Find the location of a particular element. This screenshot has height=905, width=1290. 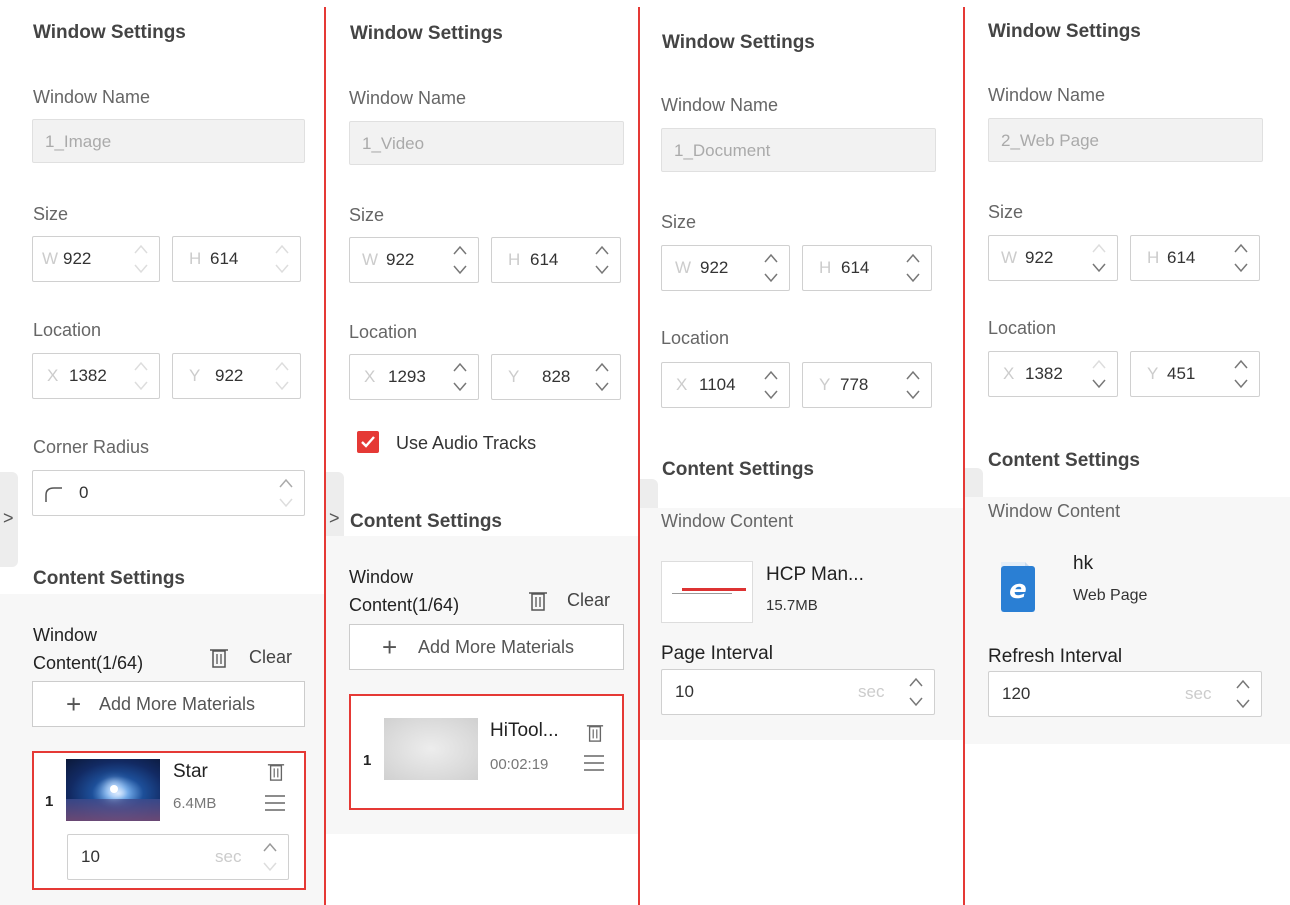

x-stepper: X 1293 is located at coordinates (414, 377).